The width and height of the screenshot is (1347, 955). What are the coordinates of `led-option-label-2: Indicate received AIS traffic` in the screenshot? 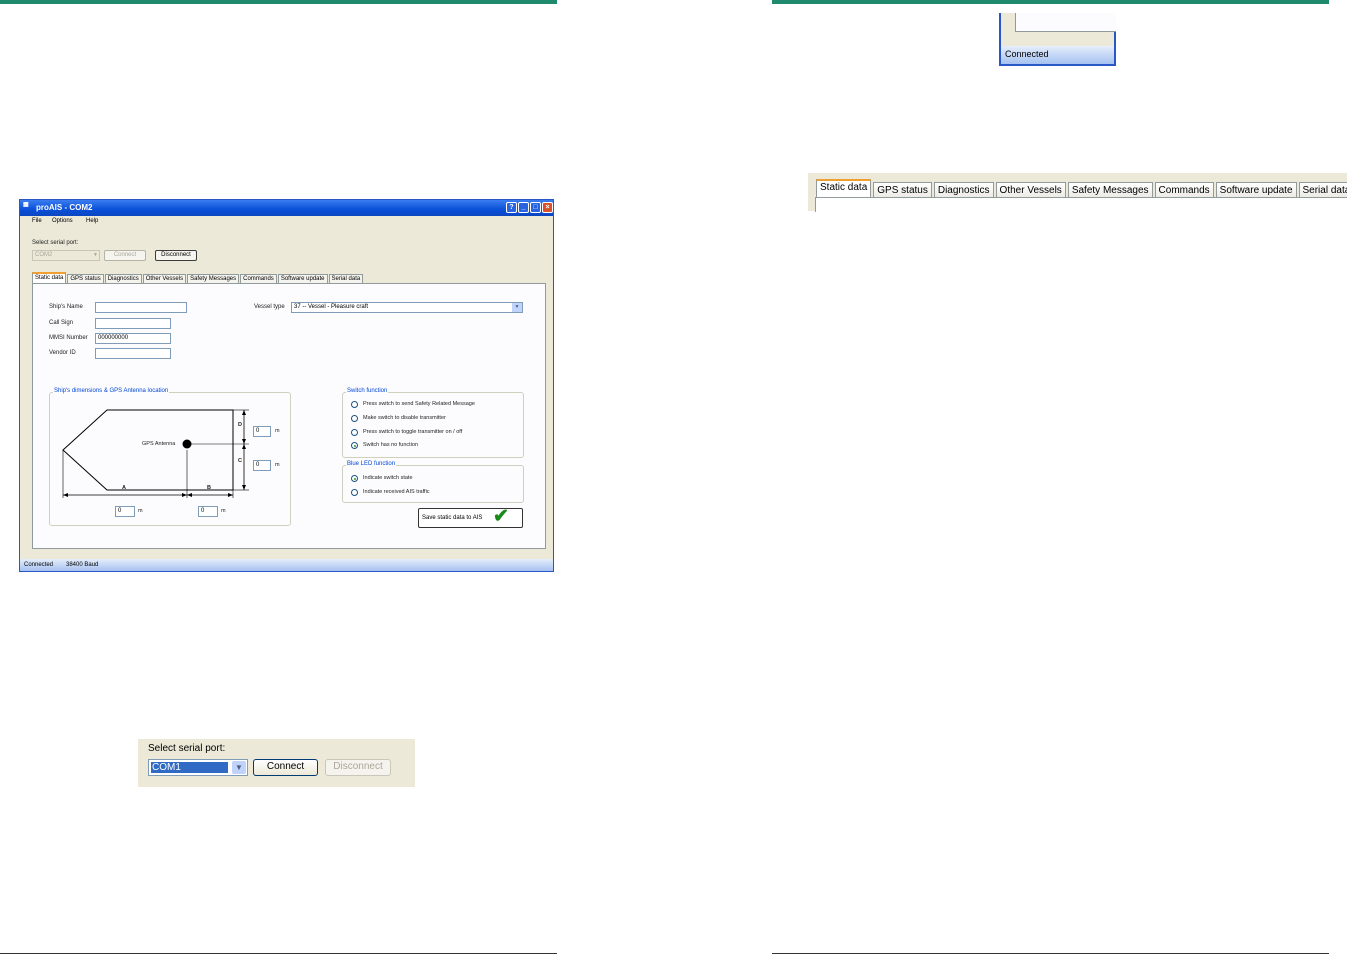 It's located at (396, 492).